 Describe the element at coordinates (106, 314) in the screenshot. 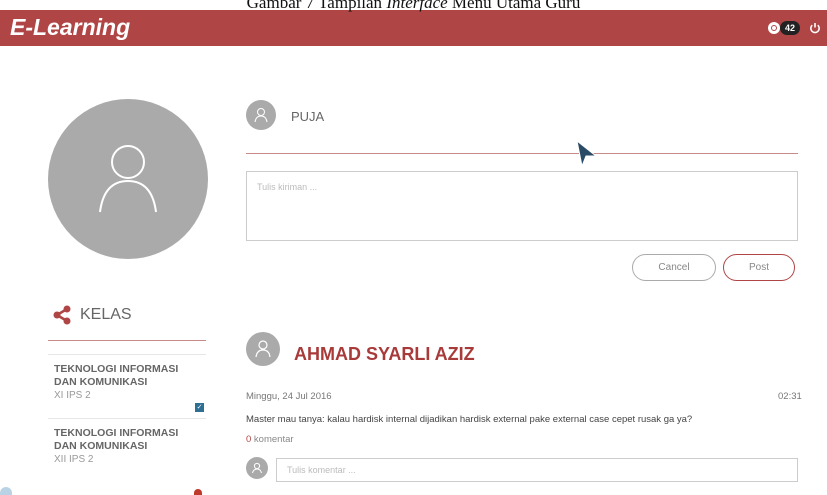

I see `kelas-title: KELAS` at that location.